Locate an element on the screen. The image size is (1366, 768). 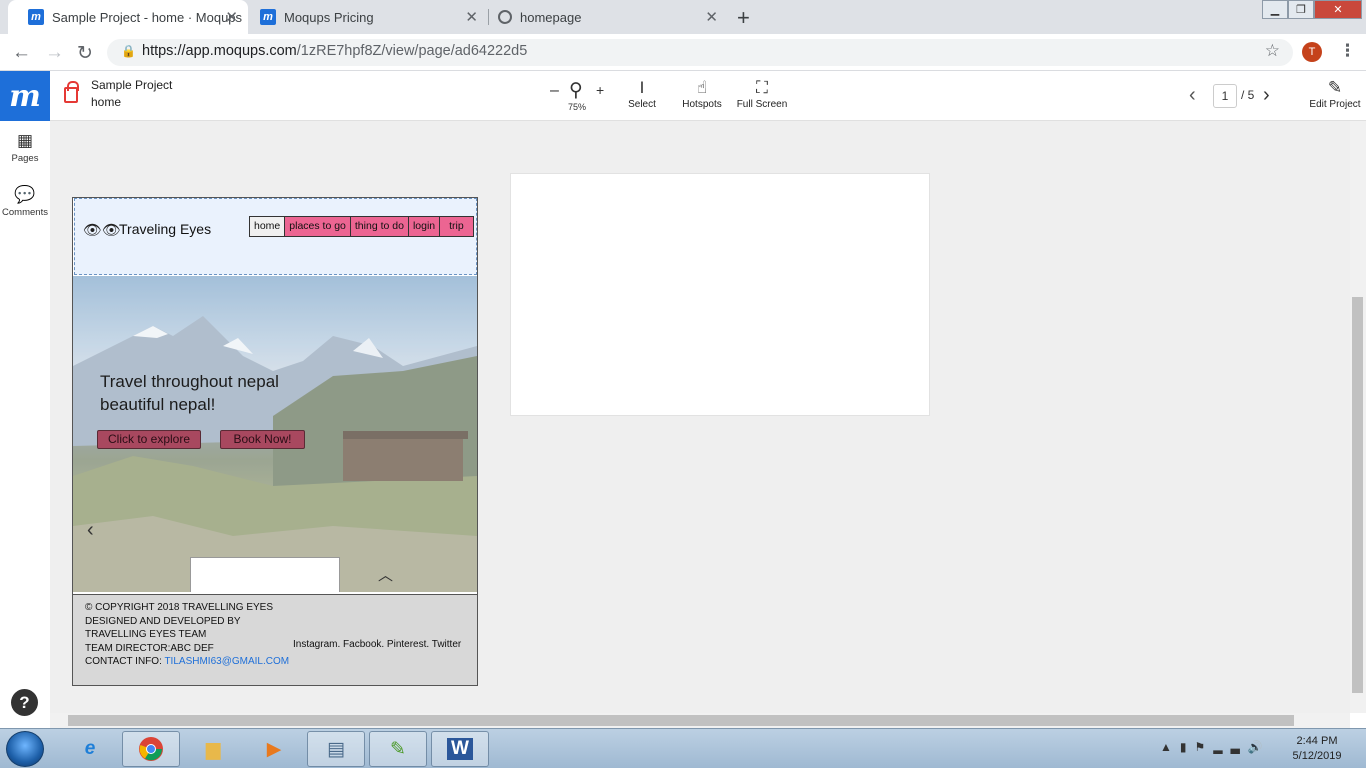
vertical-scroll-thumb is located at coordinates (1357, 495).